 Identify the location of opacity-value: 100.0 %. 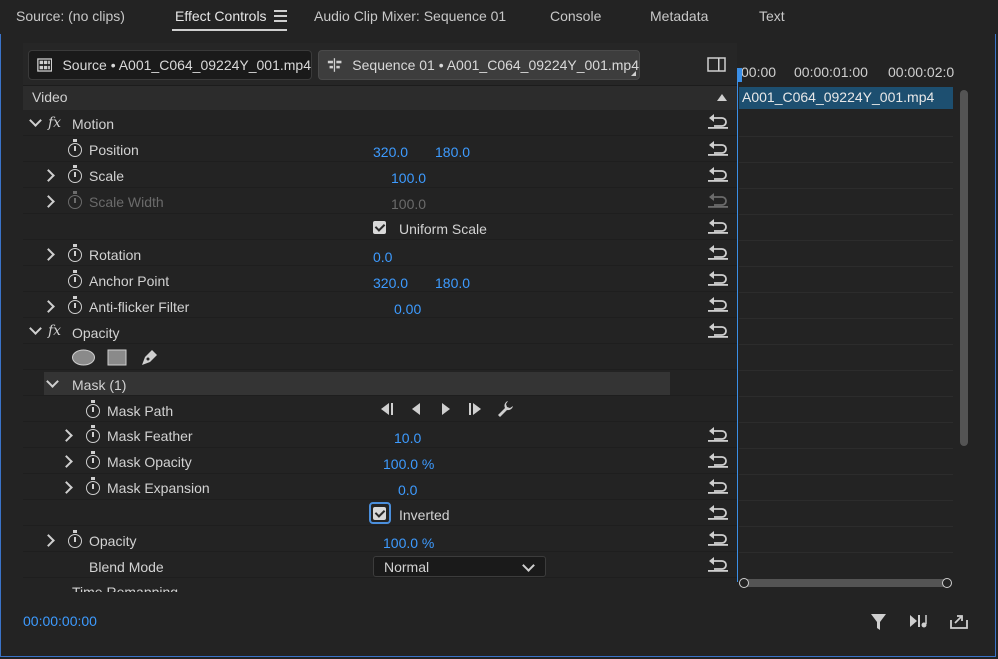
(408, 543).